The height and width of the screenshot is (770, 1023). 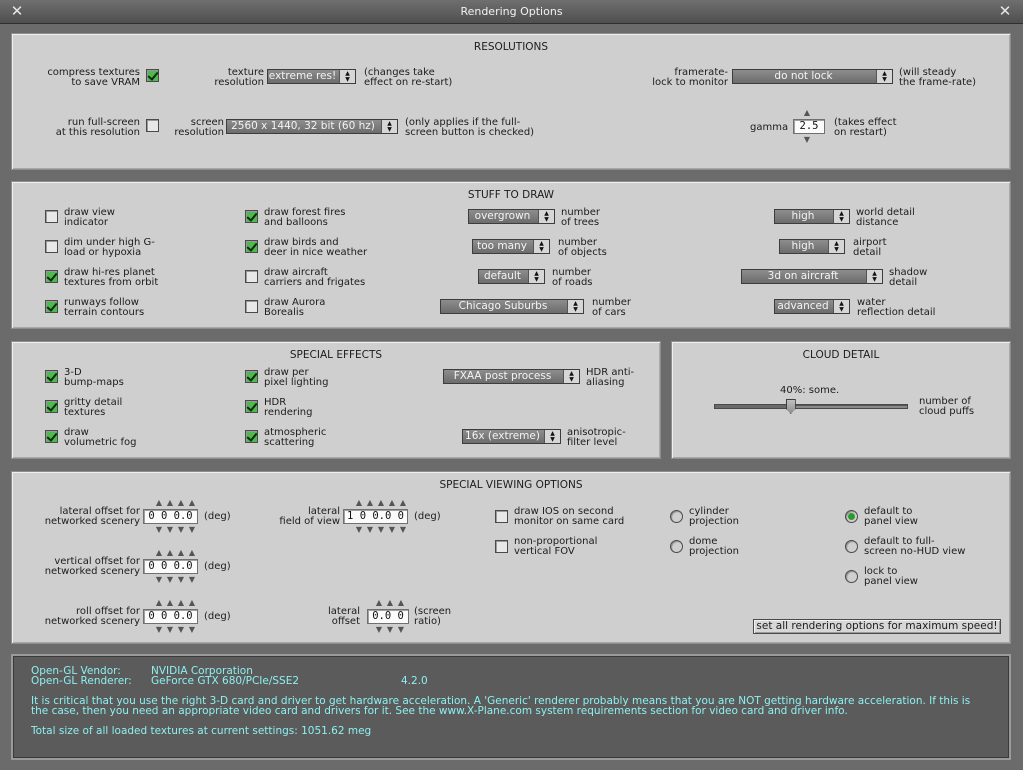 I want to click on hi-res-planet-checkbox, so click(x=51, y=276).